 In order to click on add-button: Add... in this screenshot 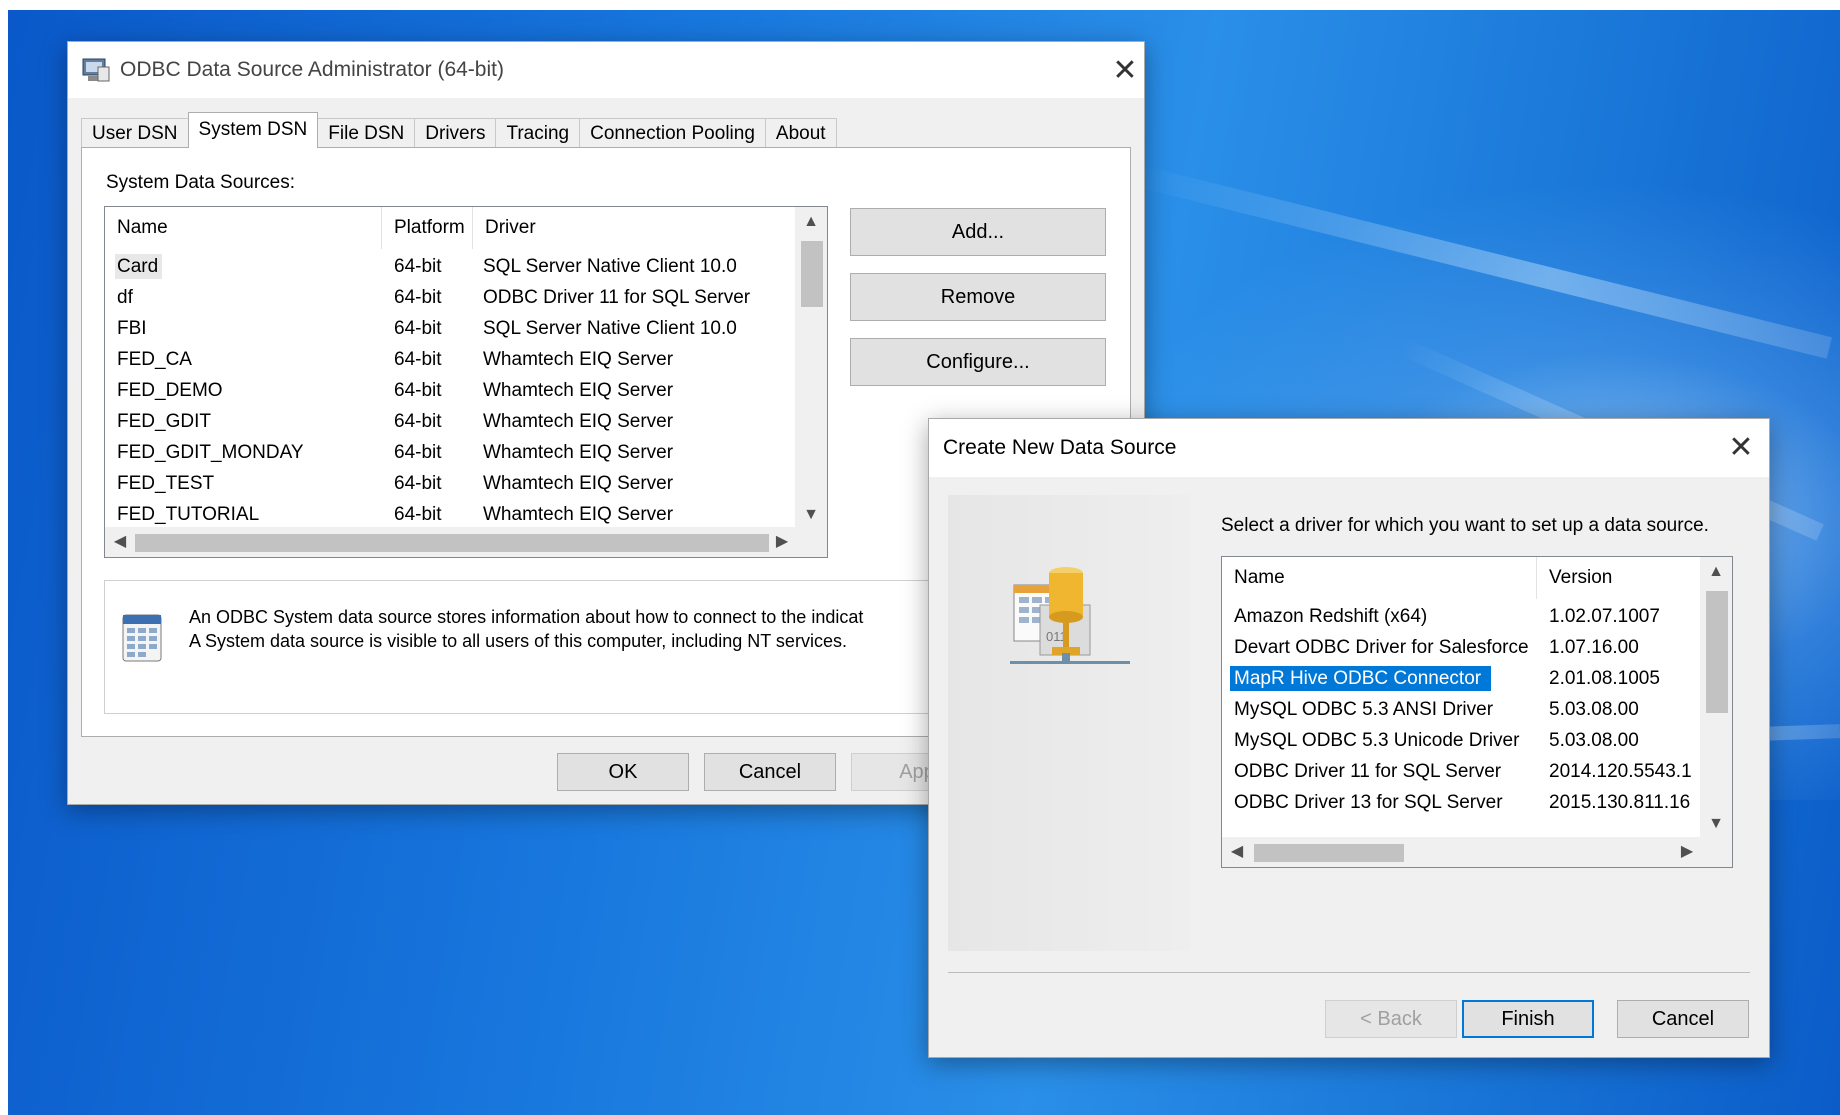, I will do `click(978, 232)`.